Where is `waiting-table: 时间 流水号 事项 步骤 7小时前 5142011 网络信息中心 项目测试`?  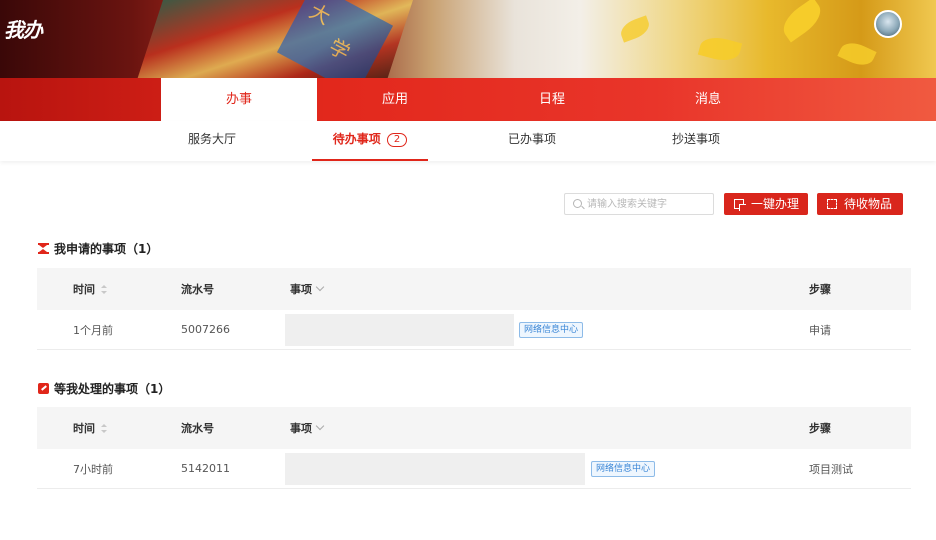 waiting-table: 时间 流水号 事项 步骤 7小时前 5142011 网络信息中心 项目测试 is located at coordinates (474, 448).